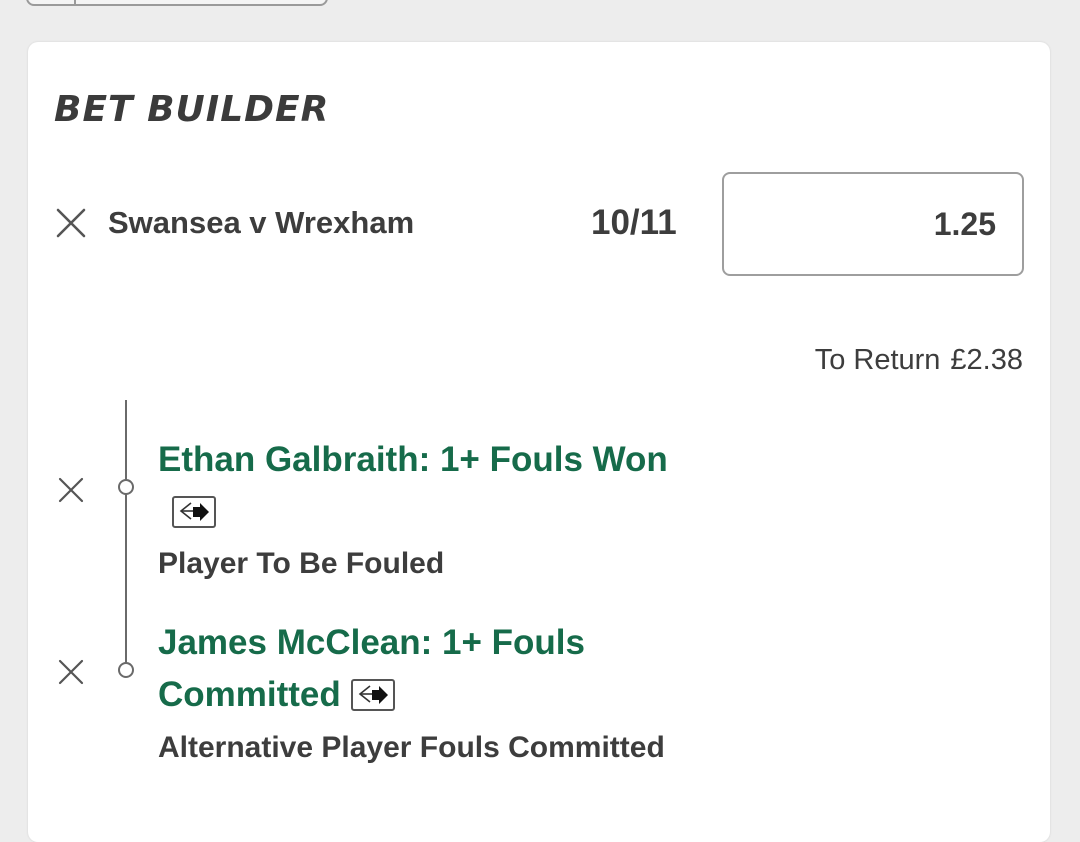 This screenshot has width=1080, height=842. What do you see at coordinates (71, 223) in the screenshot?
I see `remove-event-close-icon` at bounding box center [71, 223].